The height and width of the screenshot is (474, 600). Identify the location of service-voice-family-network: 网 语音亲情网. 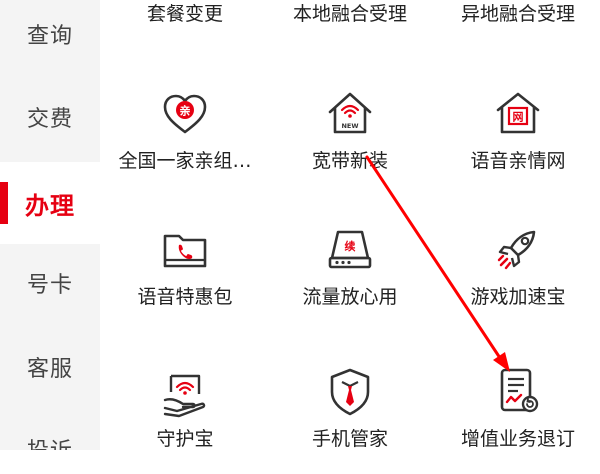
(516, 141).